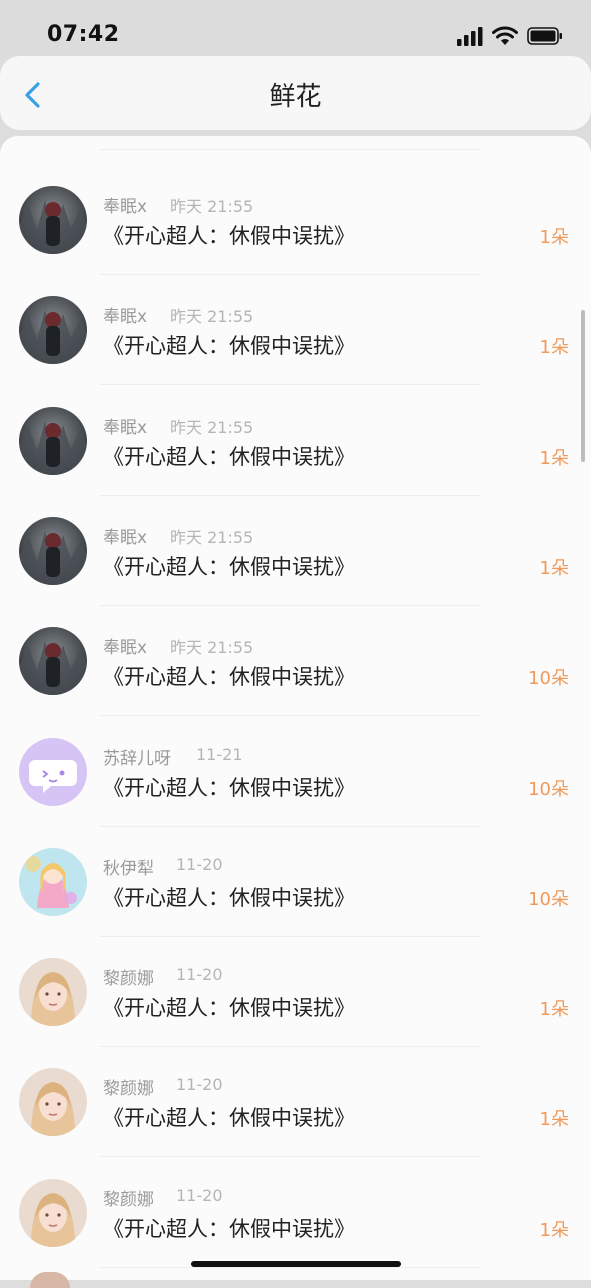 This screenshot has height=1288, width=591. What do you see at coordinates (583, 386) in the screenshot?
I see `scrollbar` at bounding box center [583, 386].